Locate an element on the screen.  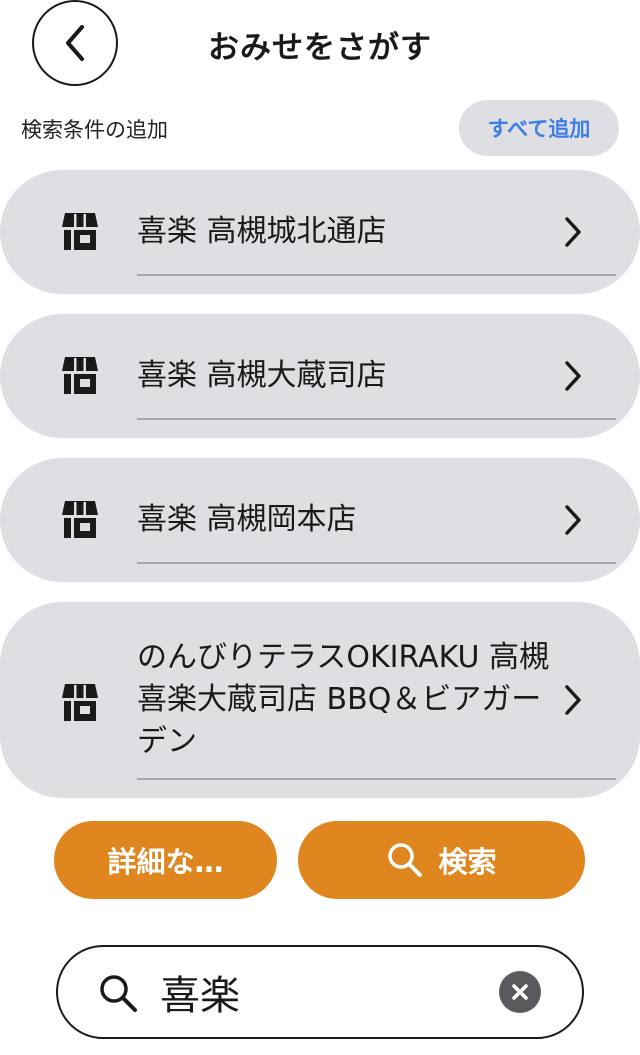
result-item: 喜楽 高槻大蔵司店 is located at coordinates (320, 376).